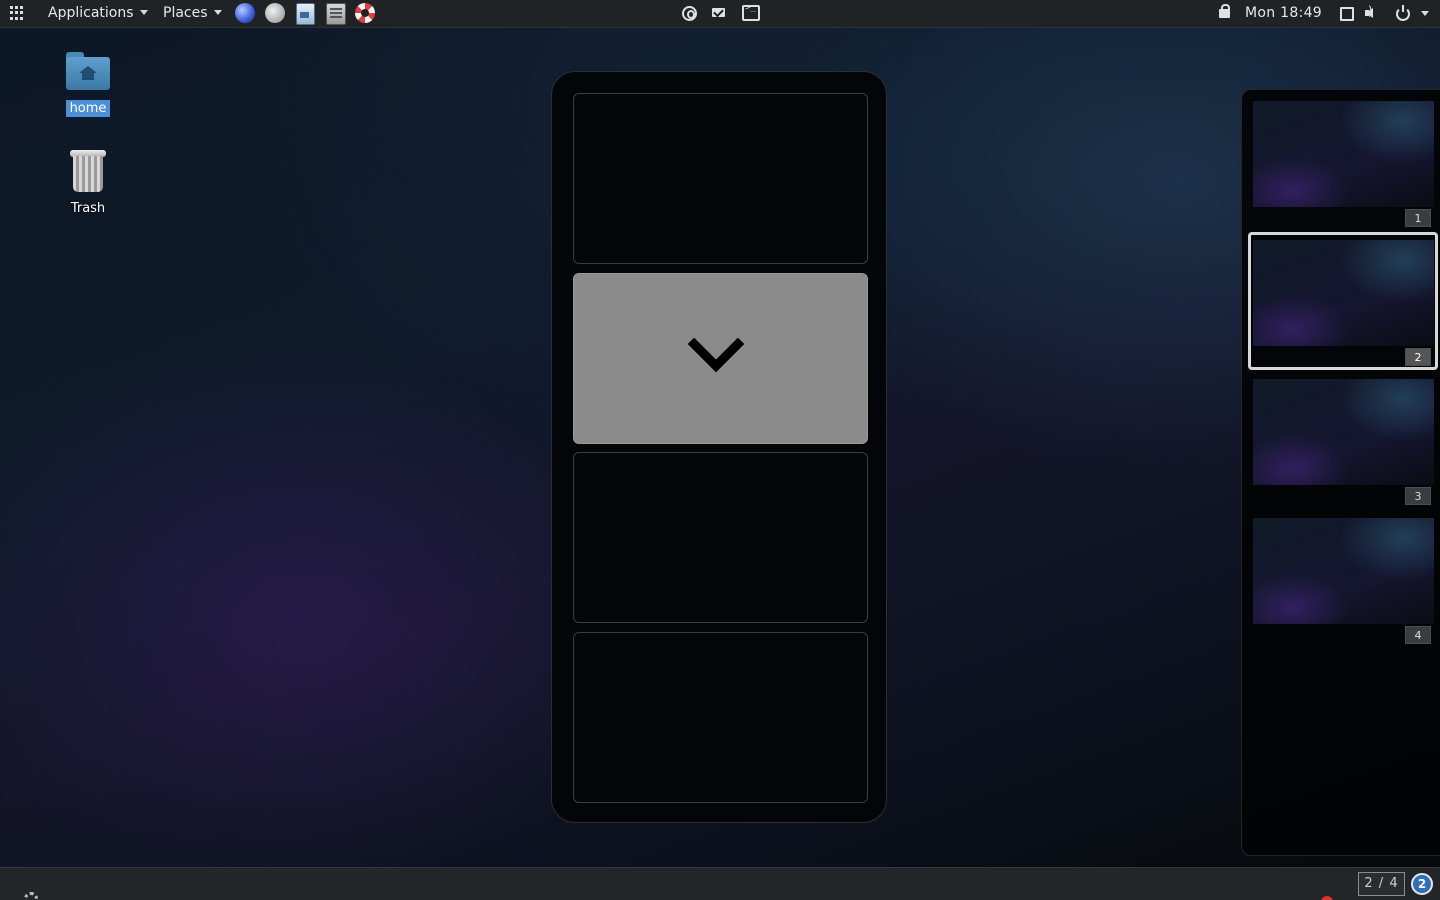  I want to click on places-menu: Places, so click(192, 13).